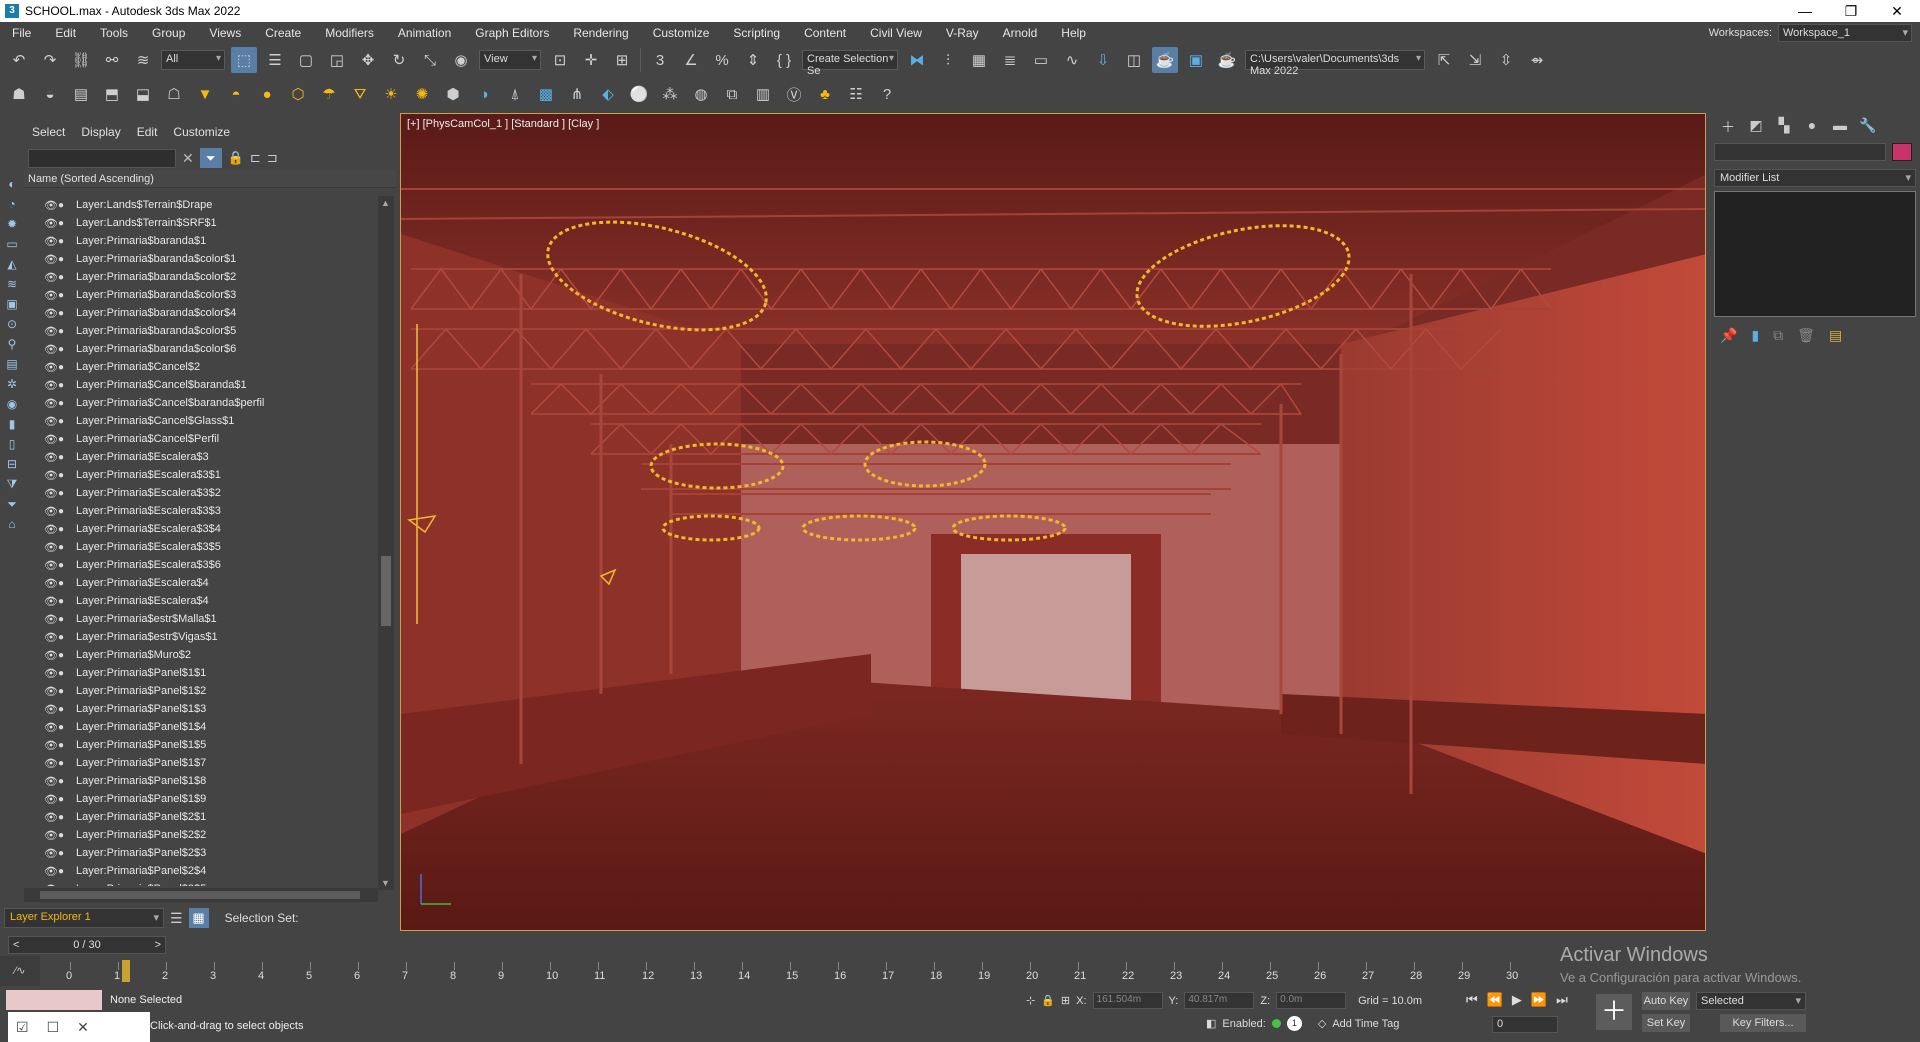 This screenshot has height=1042, width=1920. Describe the element at coordinates (1840, 126) in the screenshot. I see `display-tab-icon: ▬` at that location.